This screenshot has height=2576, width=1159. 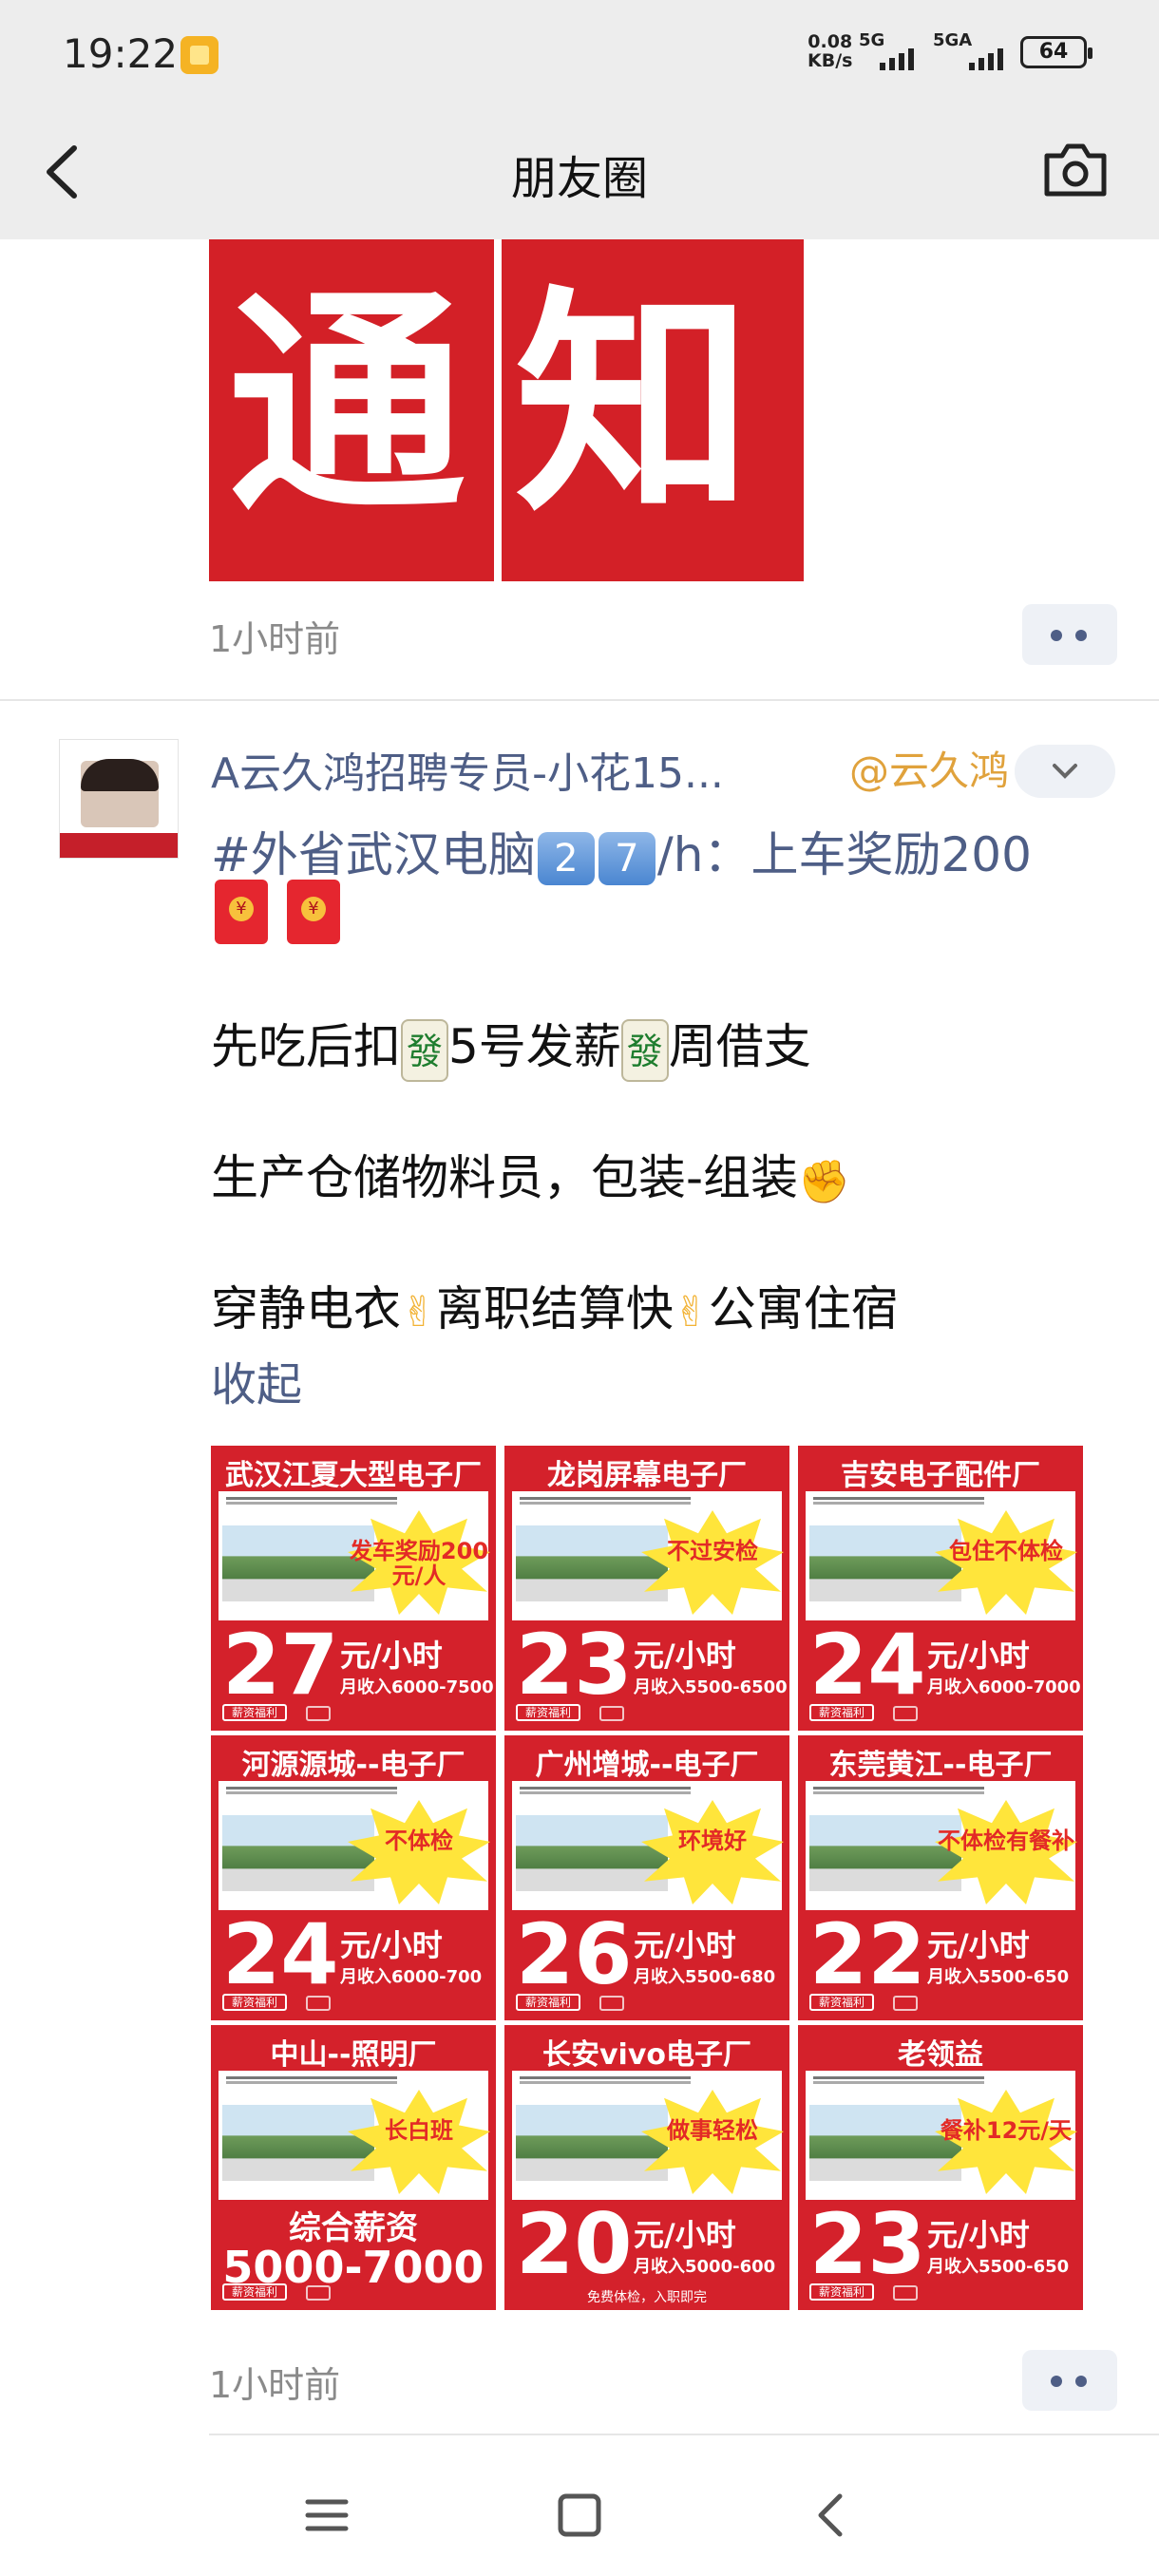 What do you see at coordinates (119, 845) in the screenshot?
I see `avatar-band` at bounding box center [119, 845].